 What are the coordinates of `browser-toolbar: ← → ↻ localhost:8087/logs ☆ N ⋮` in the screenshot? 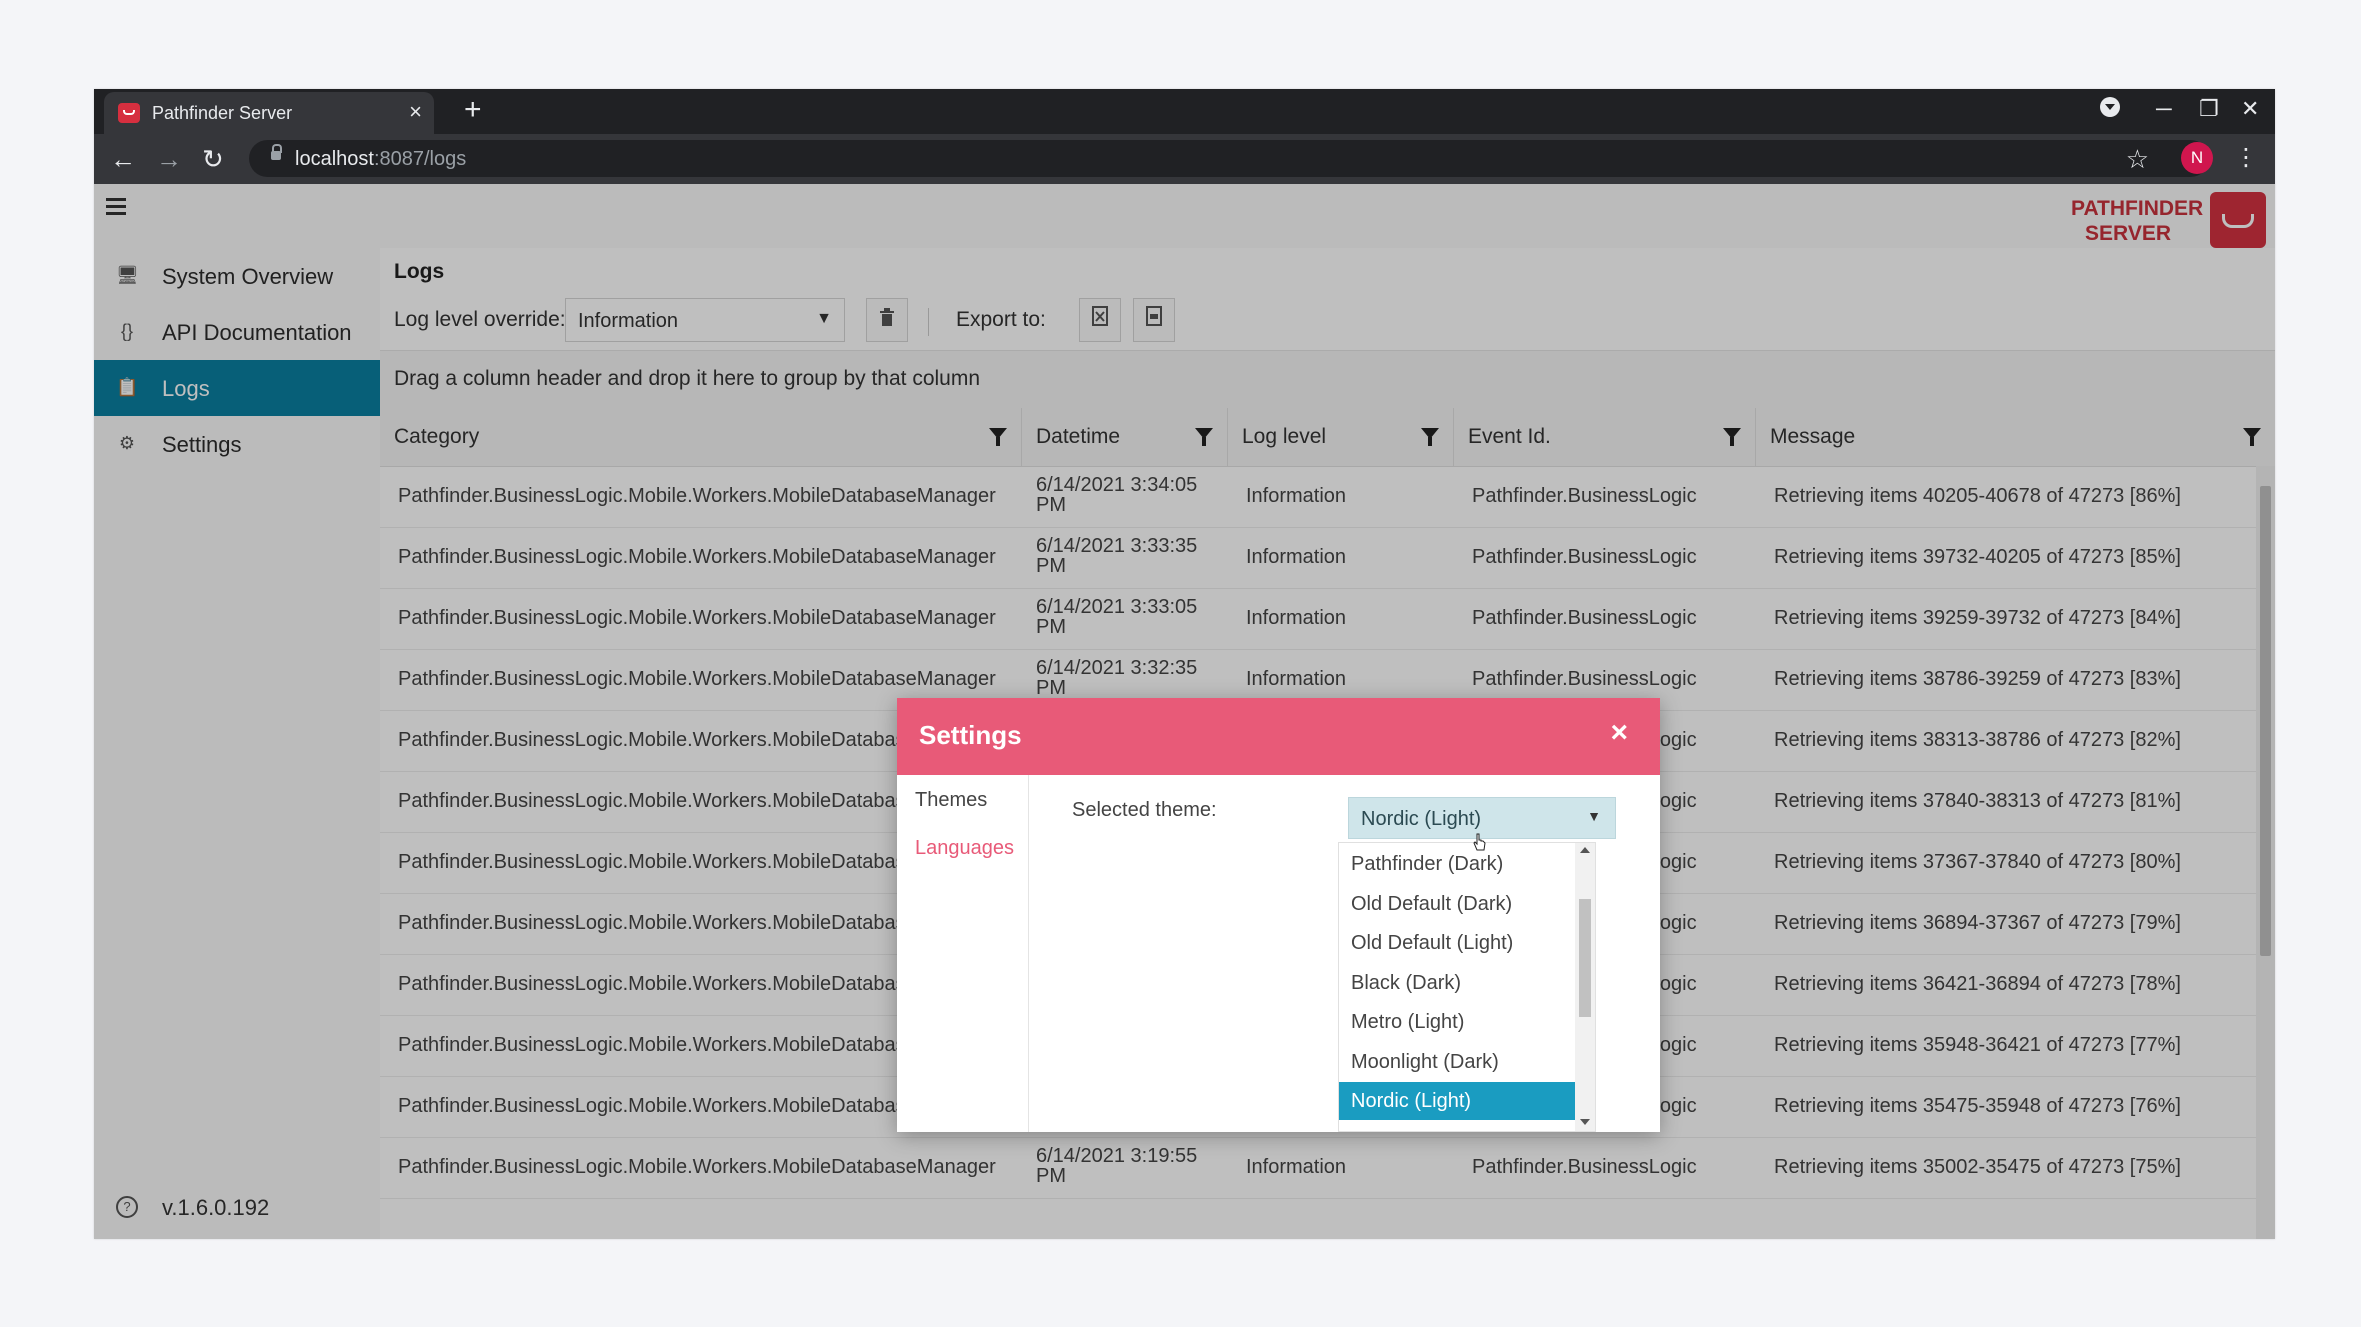 It's located at (1184, 159).